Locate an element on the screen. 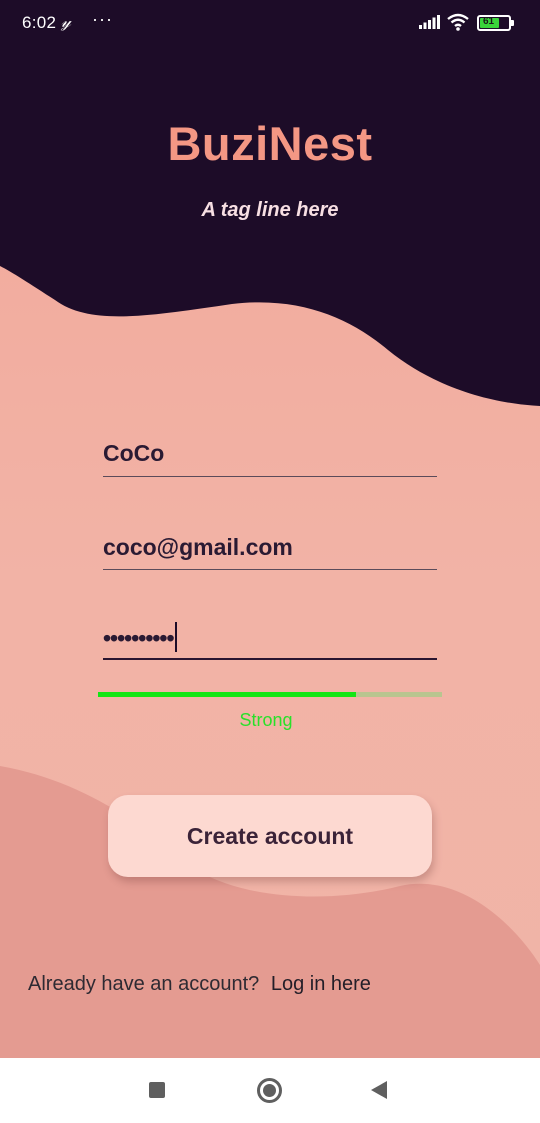 The height and width of the screenshot is (1123, 540). email-field-underline is located at coordinates (270, 569).